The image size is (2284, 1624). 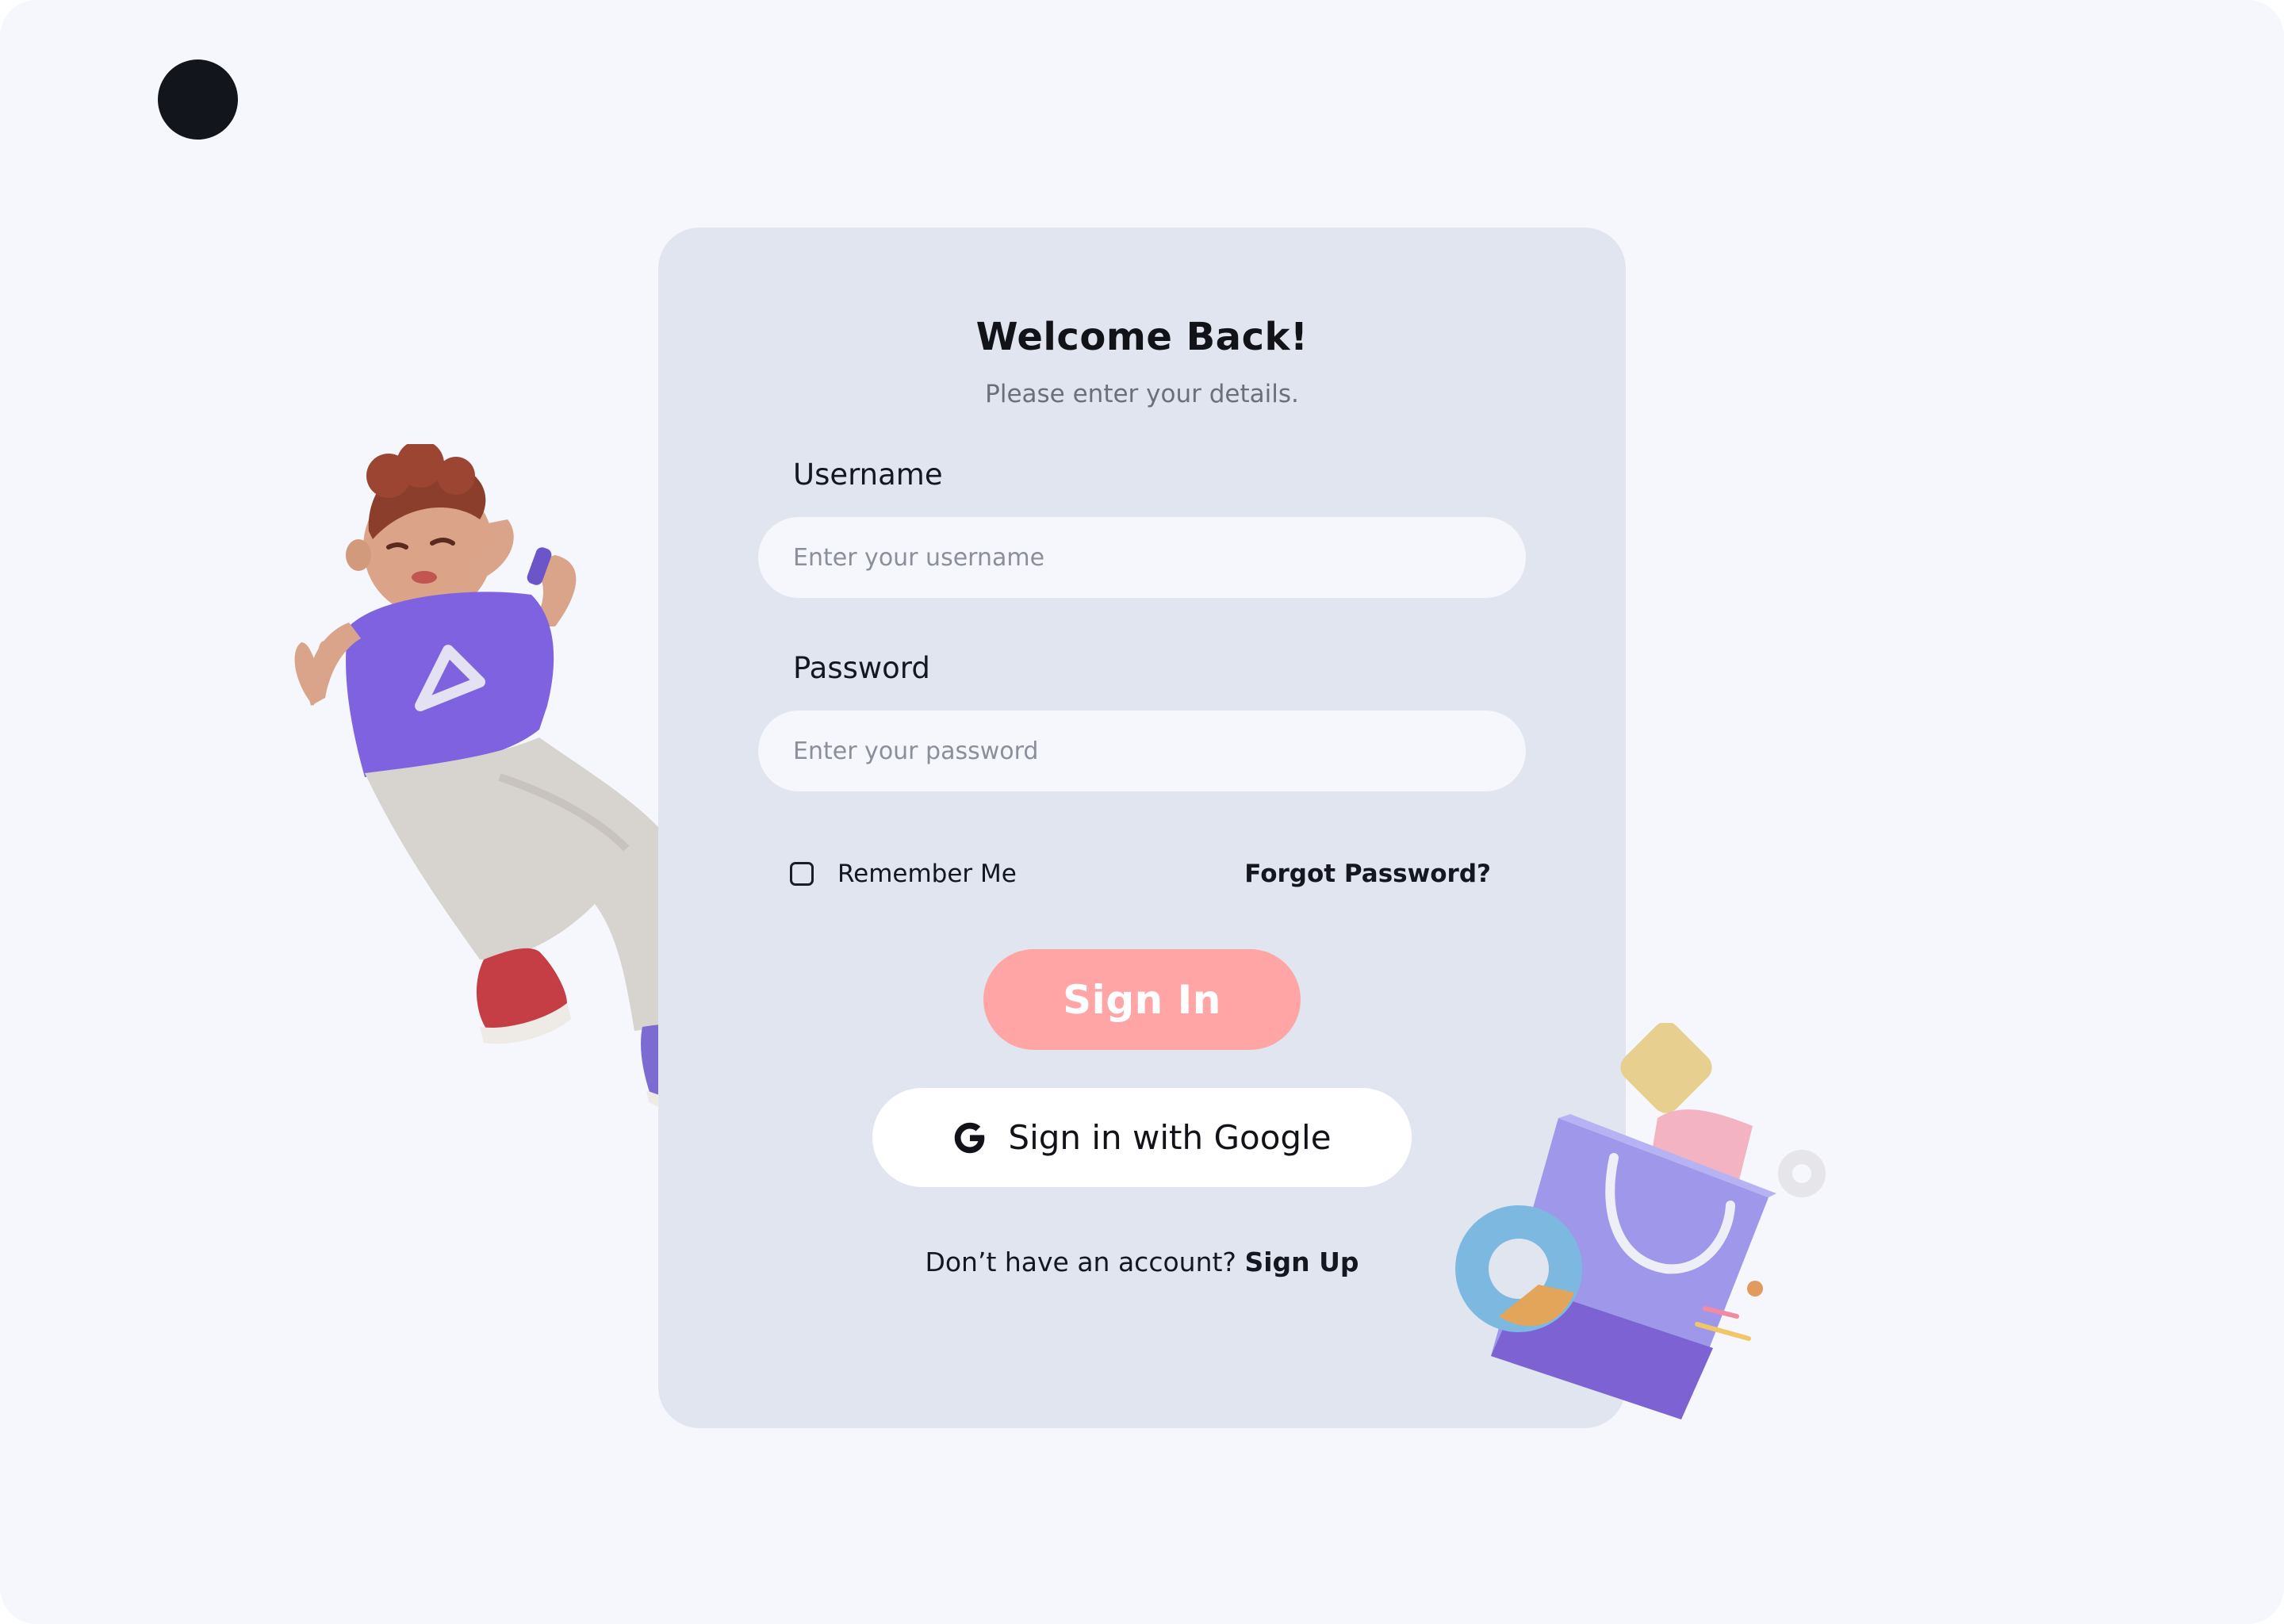 I want to click on google-sign-in-button: Sign in with Google, so click(x=1142, y=1137).